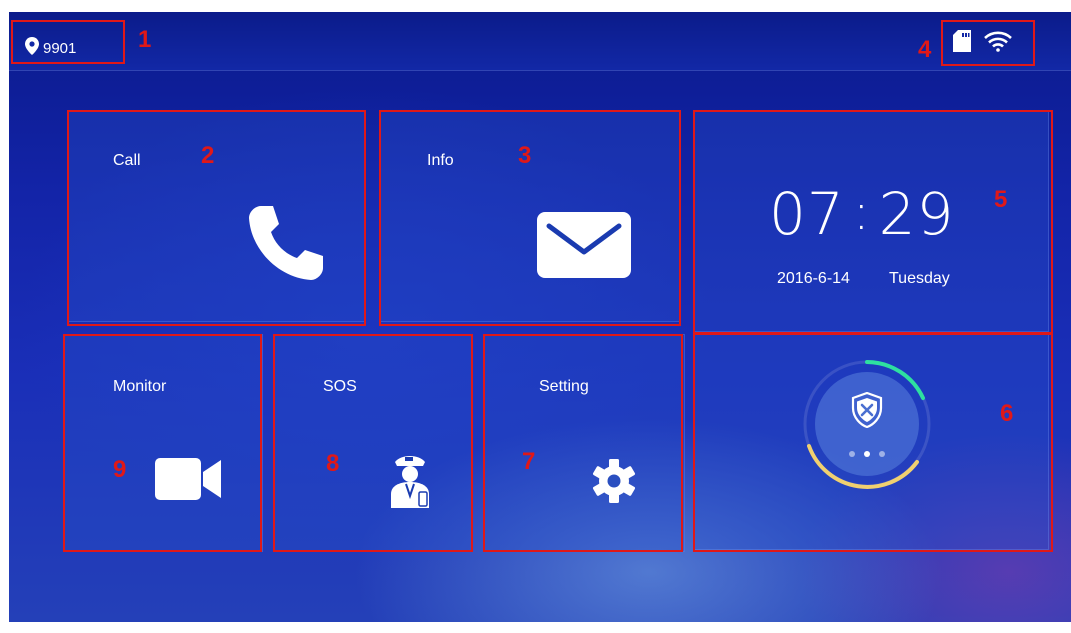  Describe the element at coordinates (584, 247) in the screenshot. I see `envelope-icon` at that location.